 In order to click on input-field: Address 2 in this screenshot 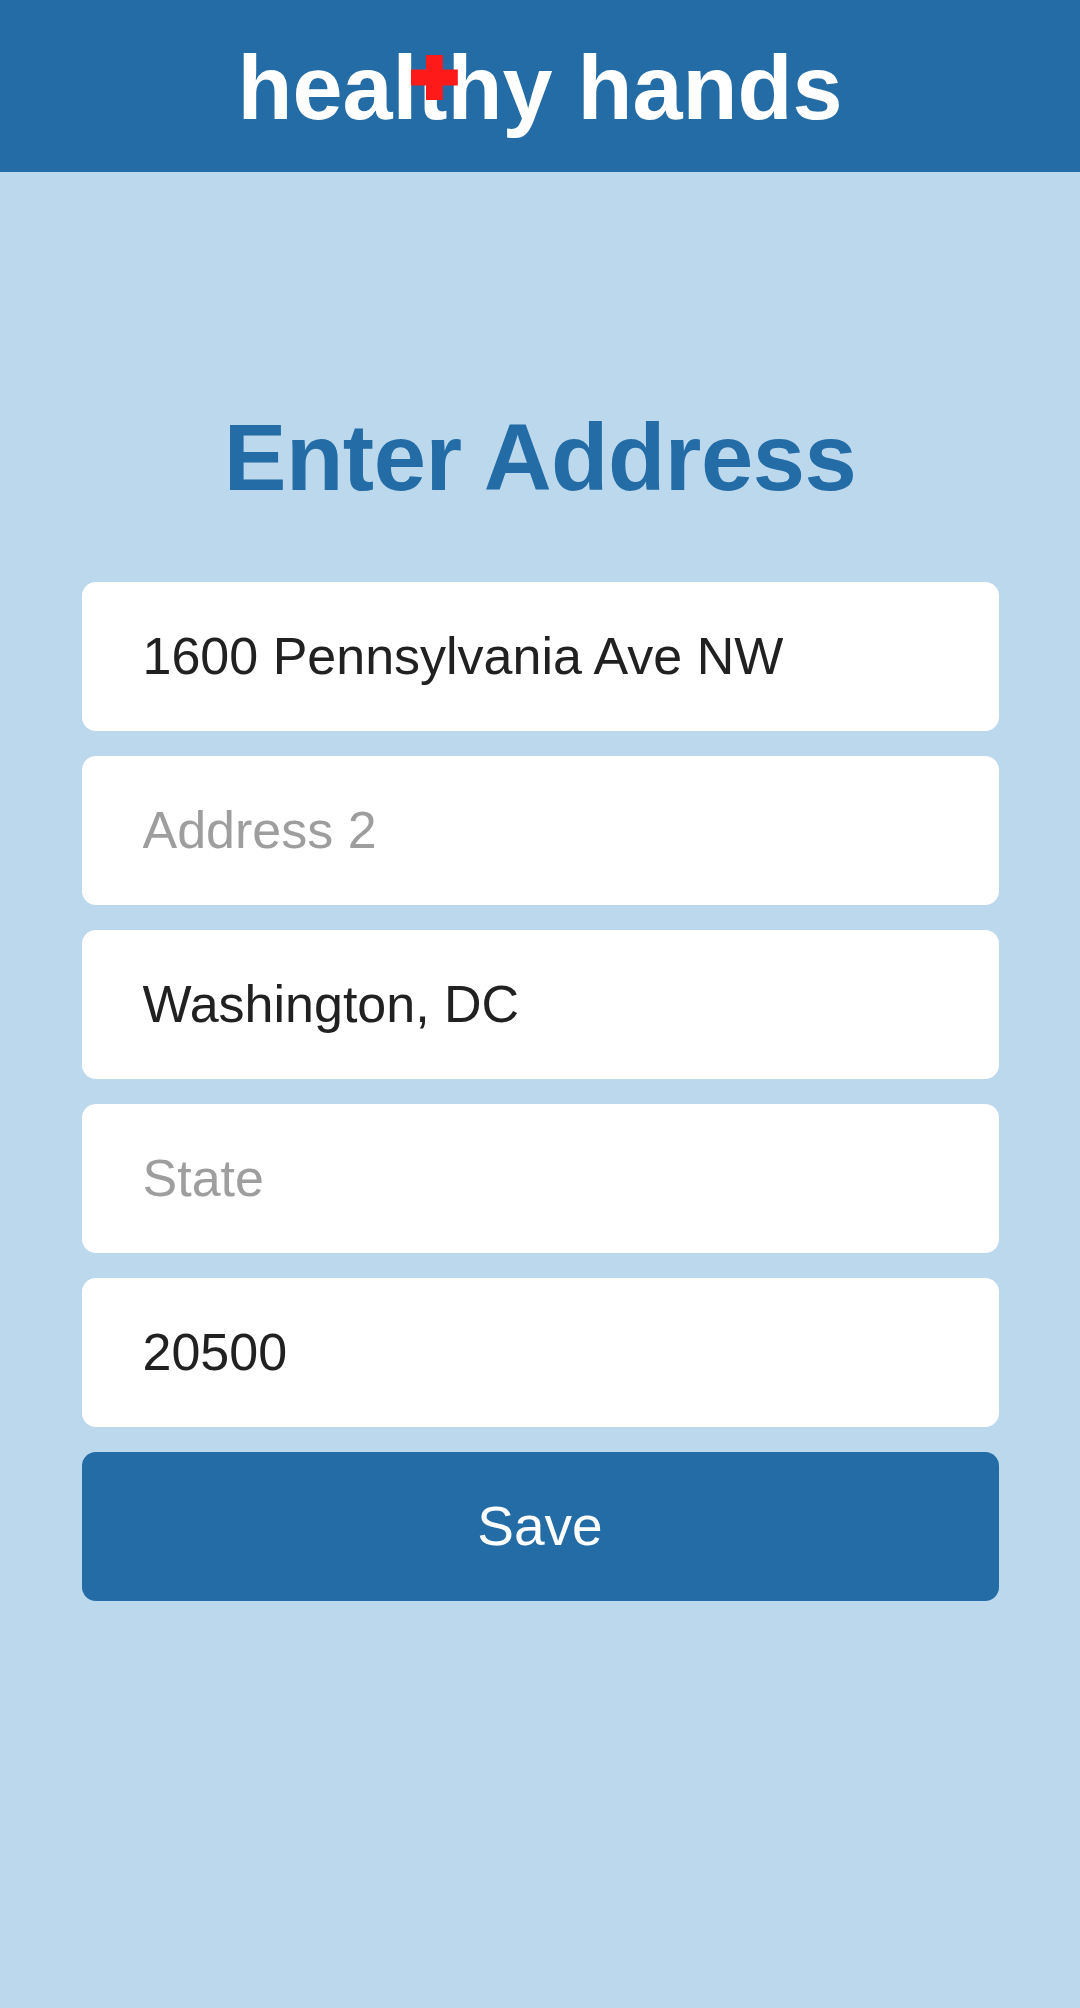, I will do `click(540, 830)`.